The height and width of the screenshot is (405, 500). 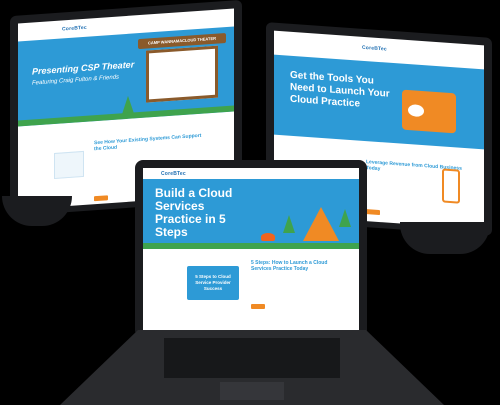 I want to click on campfire-icon, so click(x=268, y=237).